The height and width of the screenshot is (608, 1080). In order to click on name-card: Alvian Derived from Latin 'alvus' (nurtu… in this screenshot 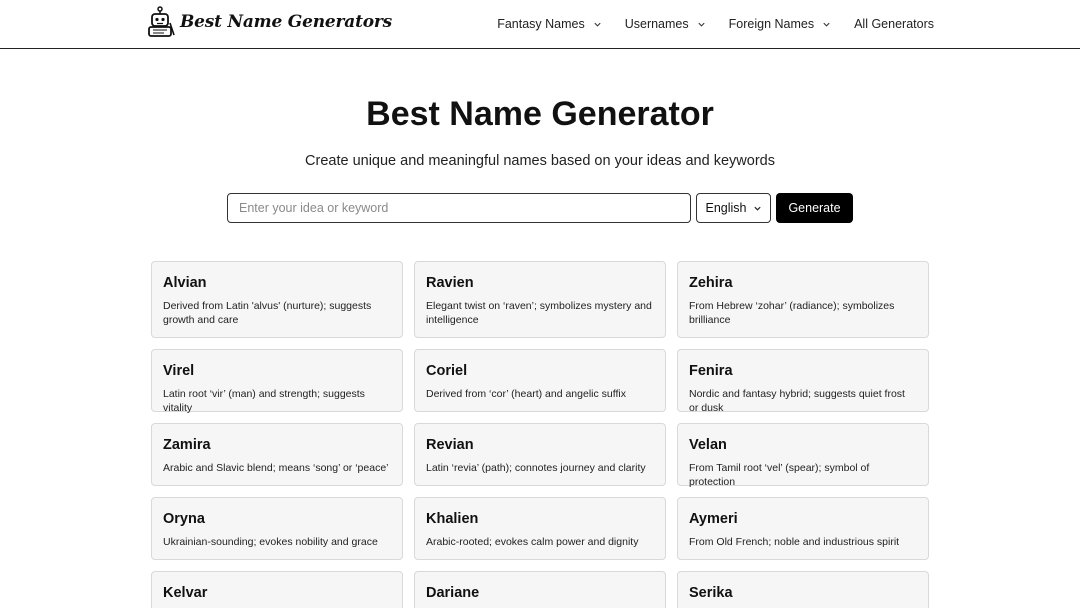, I will do `click(277, 299)`.